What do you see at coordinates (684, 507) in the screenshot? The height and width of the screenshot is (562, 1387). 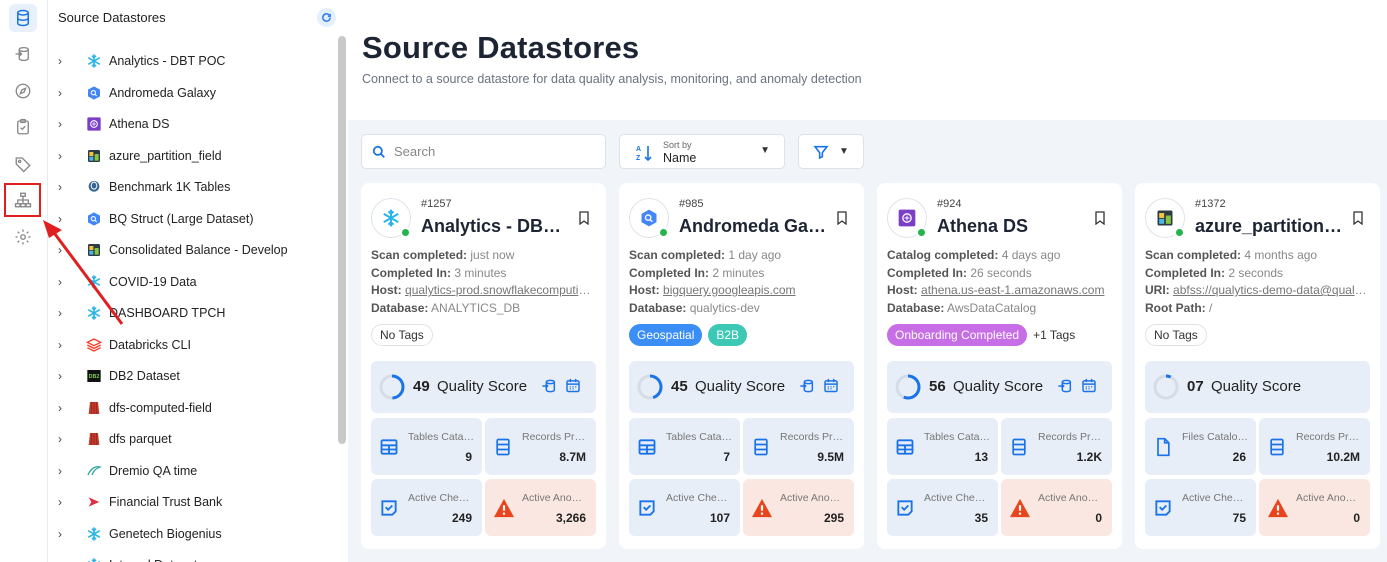 I see `stat-active-checks: Active Checks 107` at bounding box center [684, 507].